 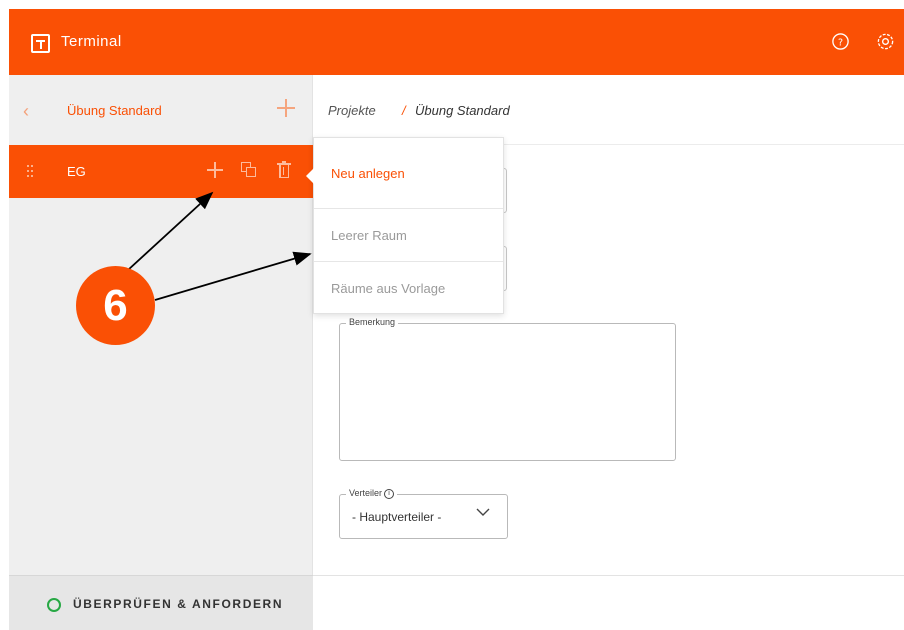 What do you see at coordinates (372, 493) in the screenshot?
I see `distributor-label: Verteiler i` at bounding box center [372, 493].